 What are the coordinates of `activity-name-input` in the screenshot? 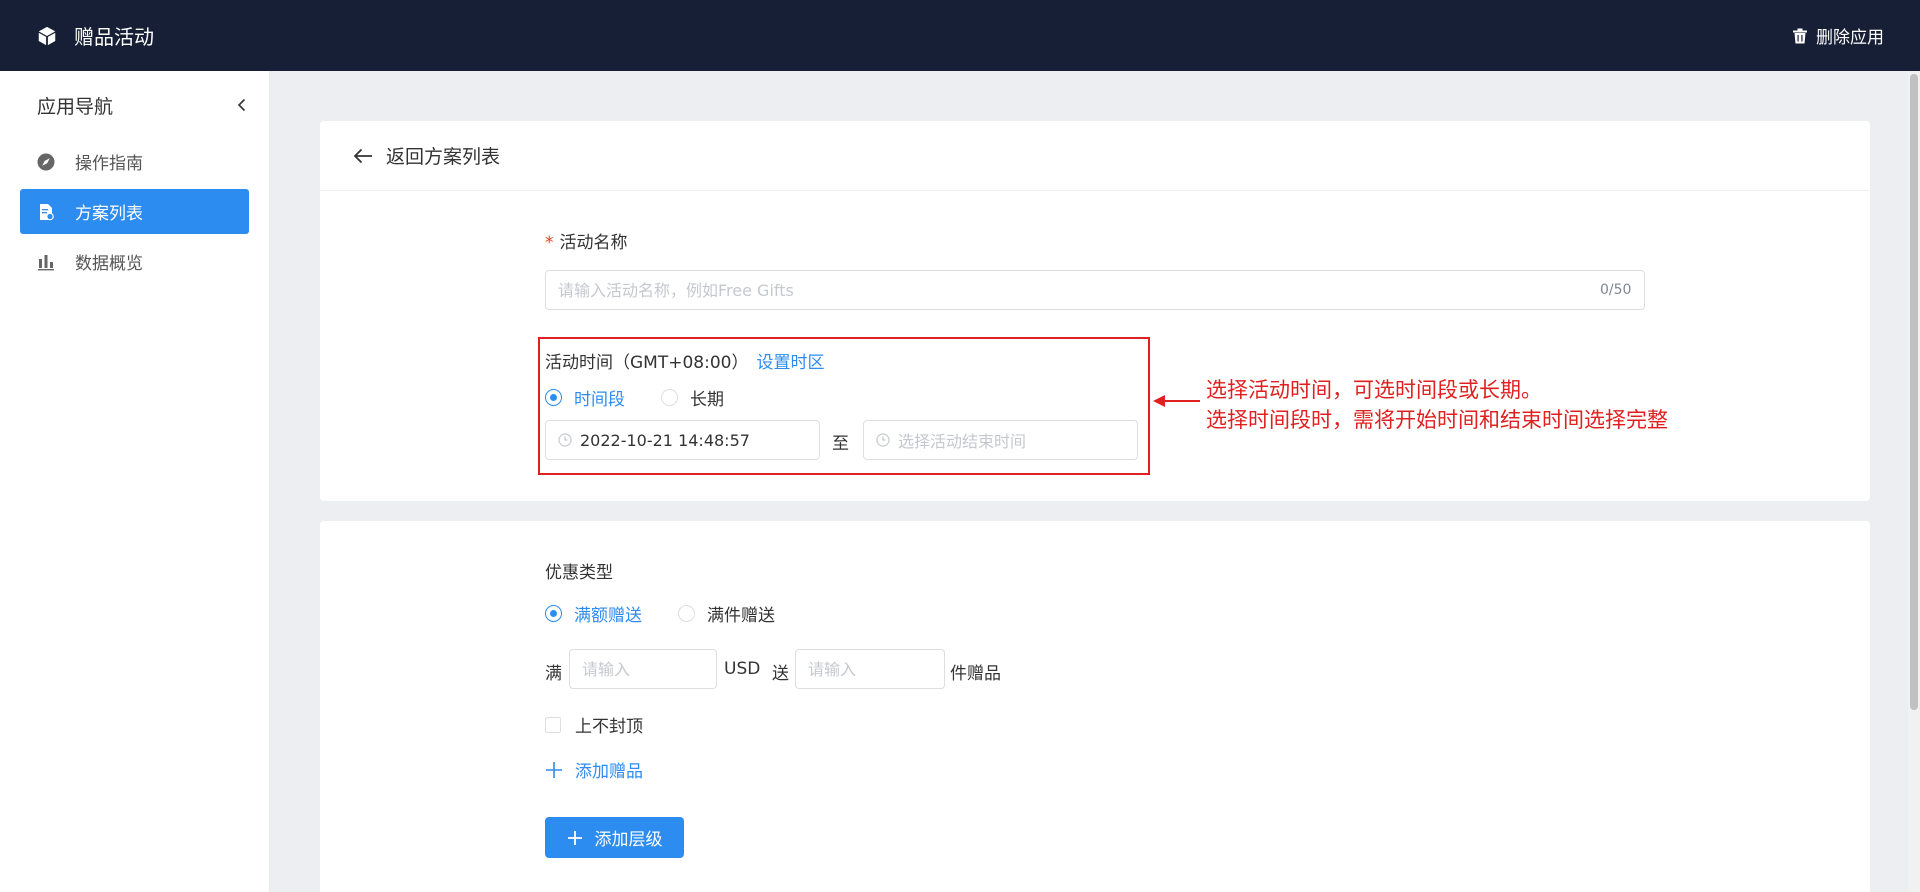 It's located at (1095, 290).